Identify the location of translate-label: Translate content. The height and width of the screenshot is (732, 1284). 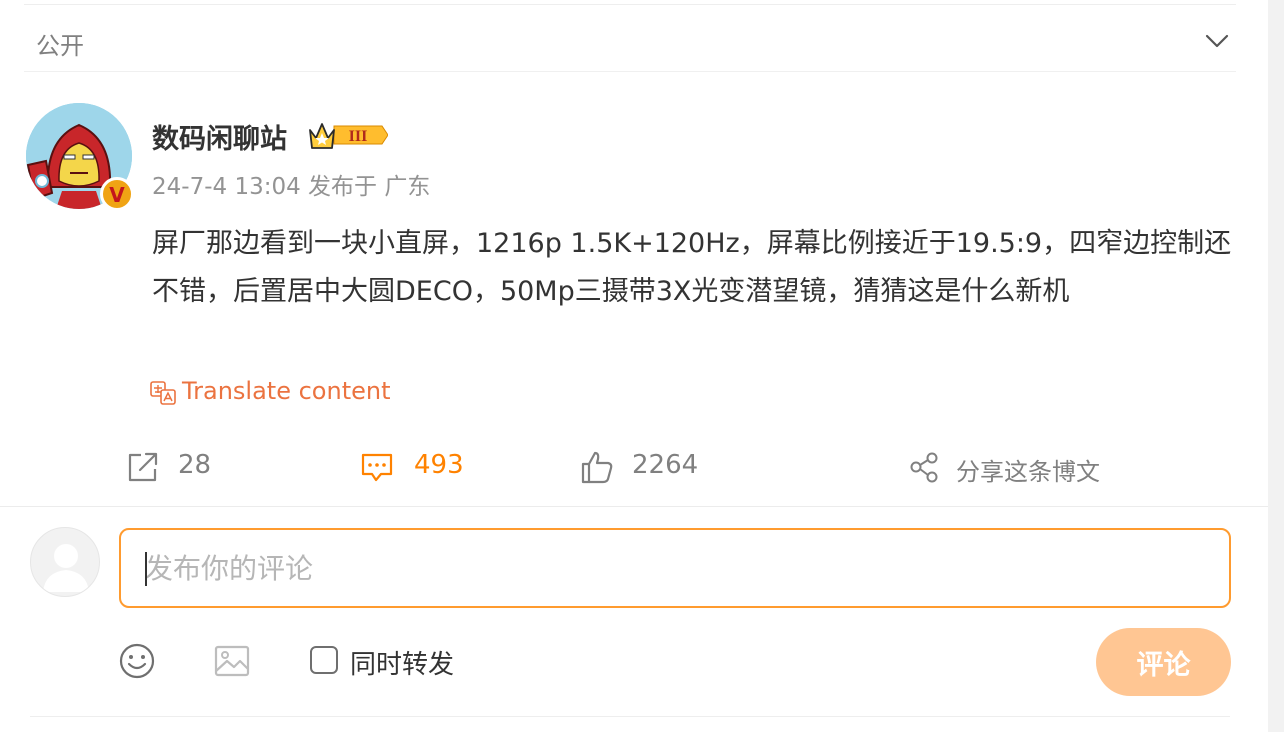
(286, 391).